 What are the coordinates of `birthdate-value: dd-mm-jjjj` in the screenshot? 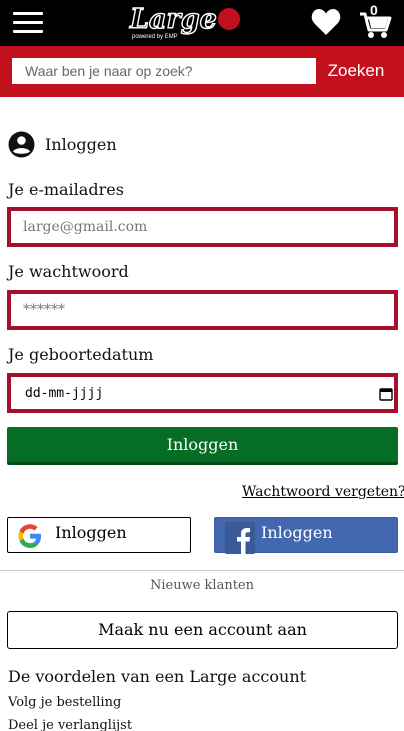 It's located at (64, 393).